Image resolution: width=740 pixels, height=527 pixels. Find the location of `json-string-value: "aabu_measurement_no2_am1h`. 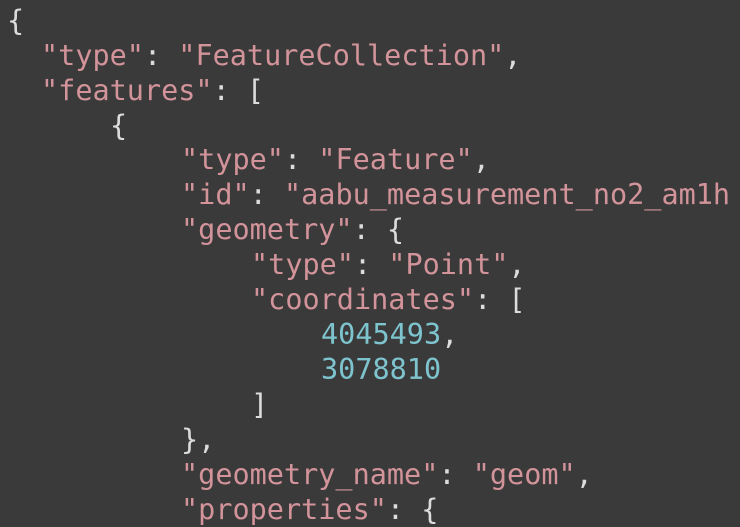

json-string-value: "aabu_measurement_no2_am1h is located at coordinates (507, 194).